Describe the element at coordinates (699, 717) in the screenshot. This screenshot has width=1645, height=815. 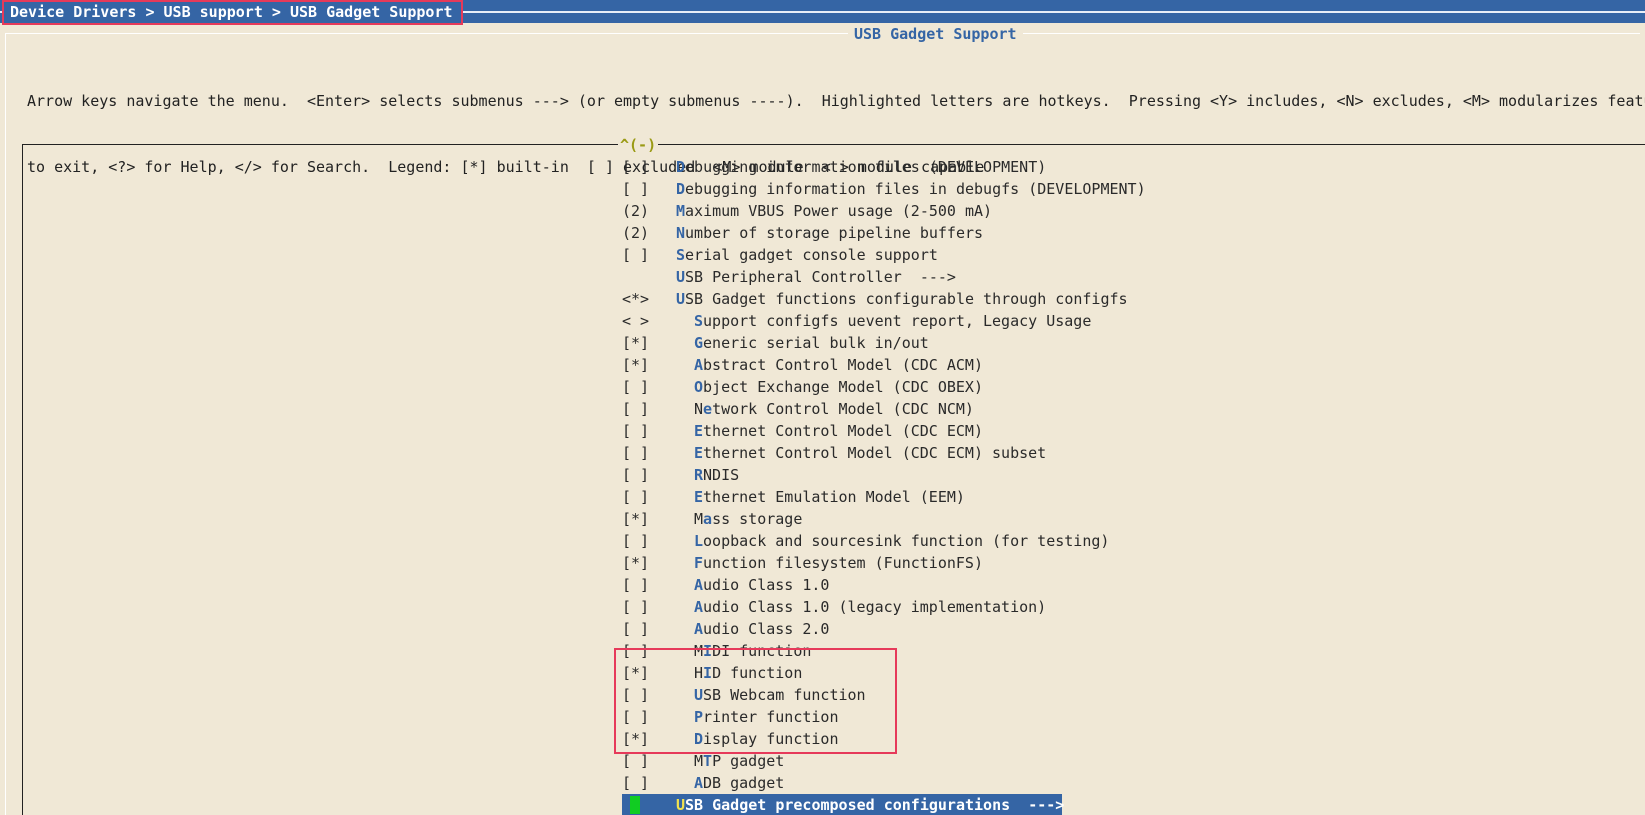
I see `menu-item-hotkey: P` at that location.